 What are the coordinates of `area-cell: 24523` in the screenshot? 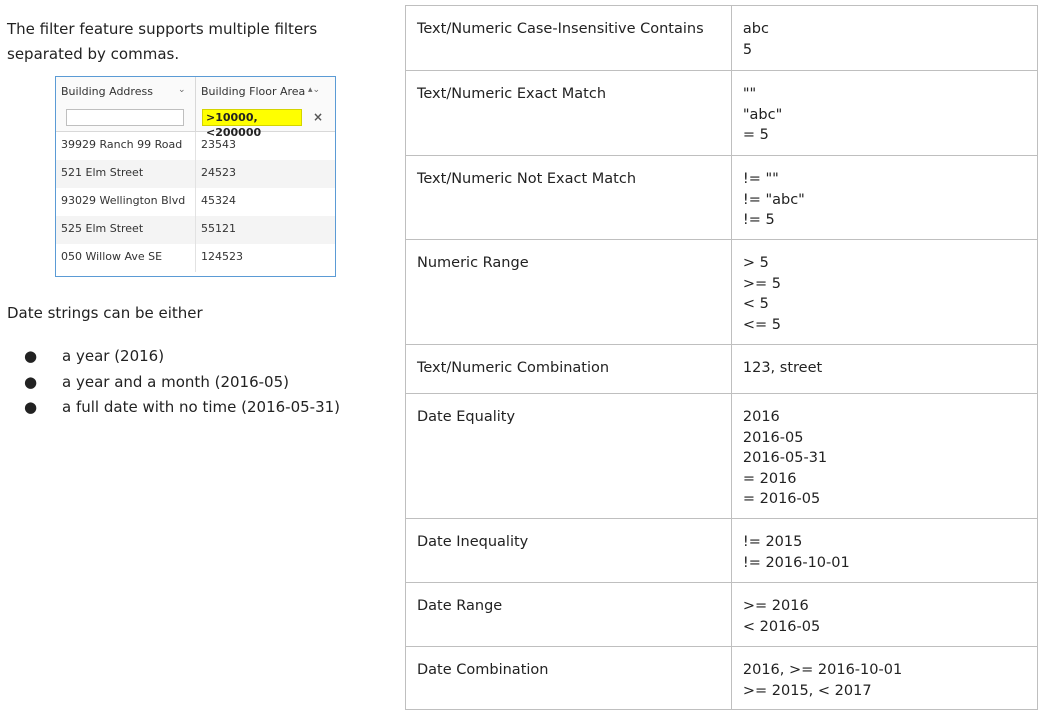 It's located at (218, 172).